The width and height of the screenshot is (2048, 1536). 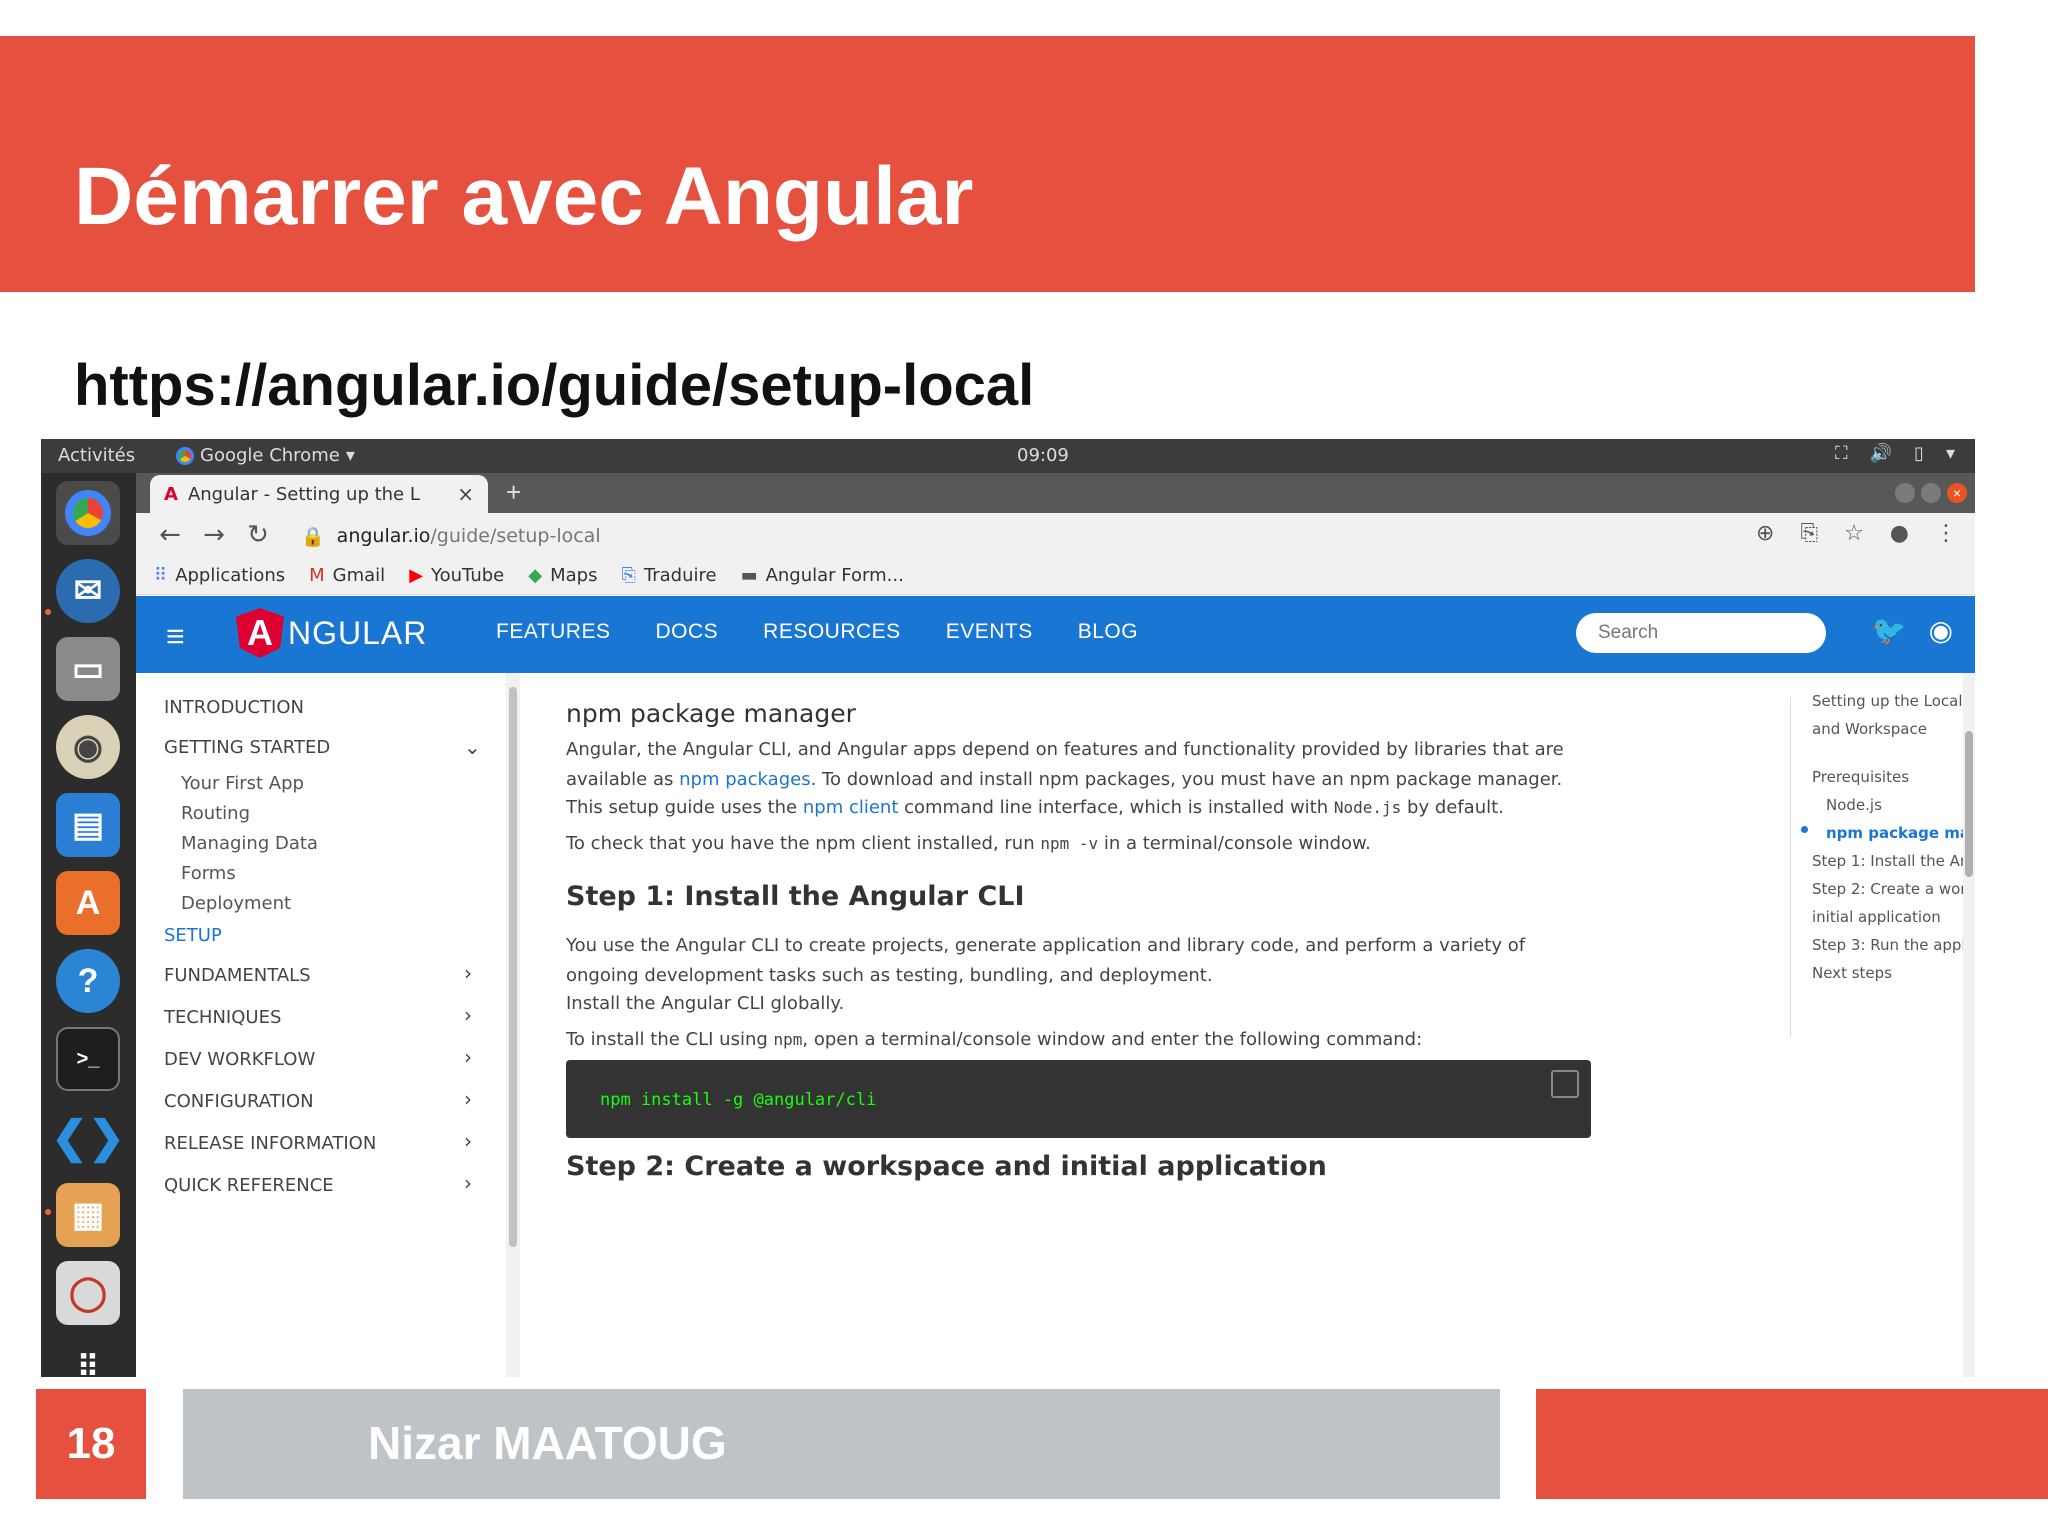 What do you see at coordinates (1893, 861) in the screenshot?
I see `toc-step-1: Step 1: Install the Angular CLI` at bounding box center [1893, 861].